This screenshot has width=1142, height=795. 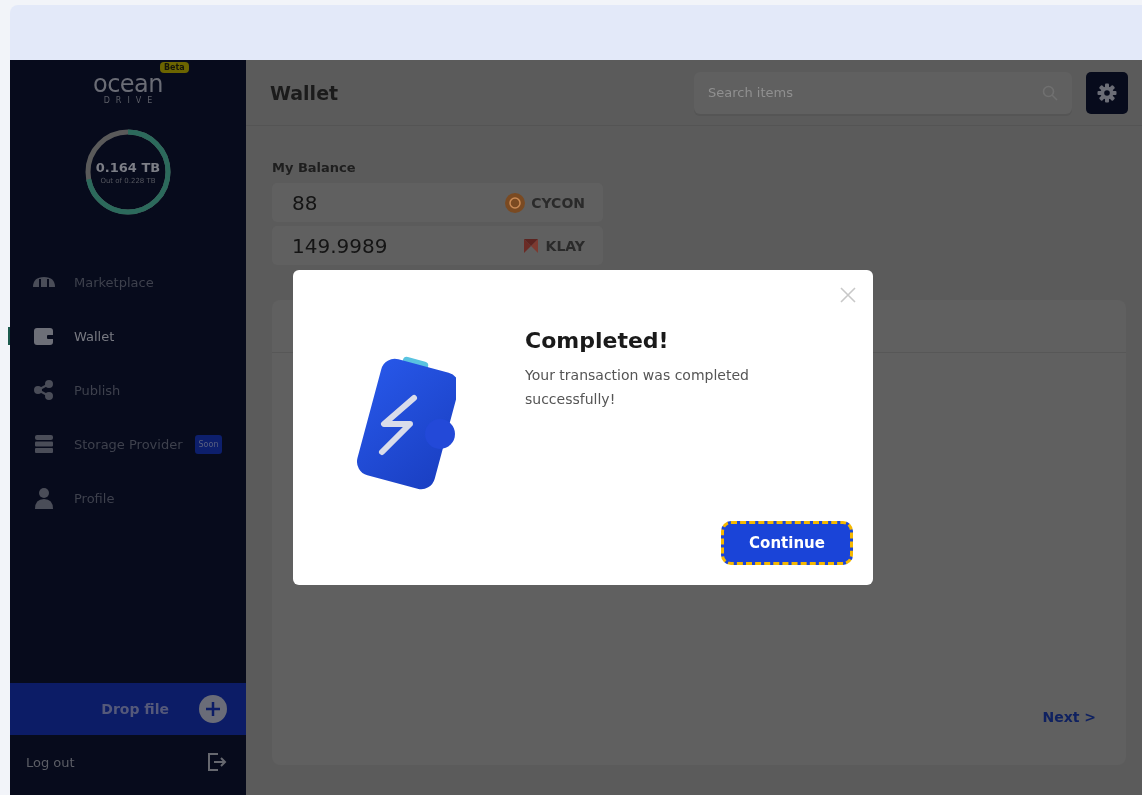 What do you see at coordinates (217, 762) in the screenshot?
I see `logout-icon` at bounding box center [217, 762].